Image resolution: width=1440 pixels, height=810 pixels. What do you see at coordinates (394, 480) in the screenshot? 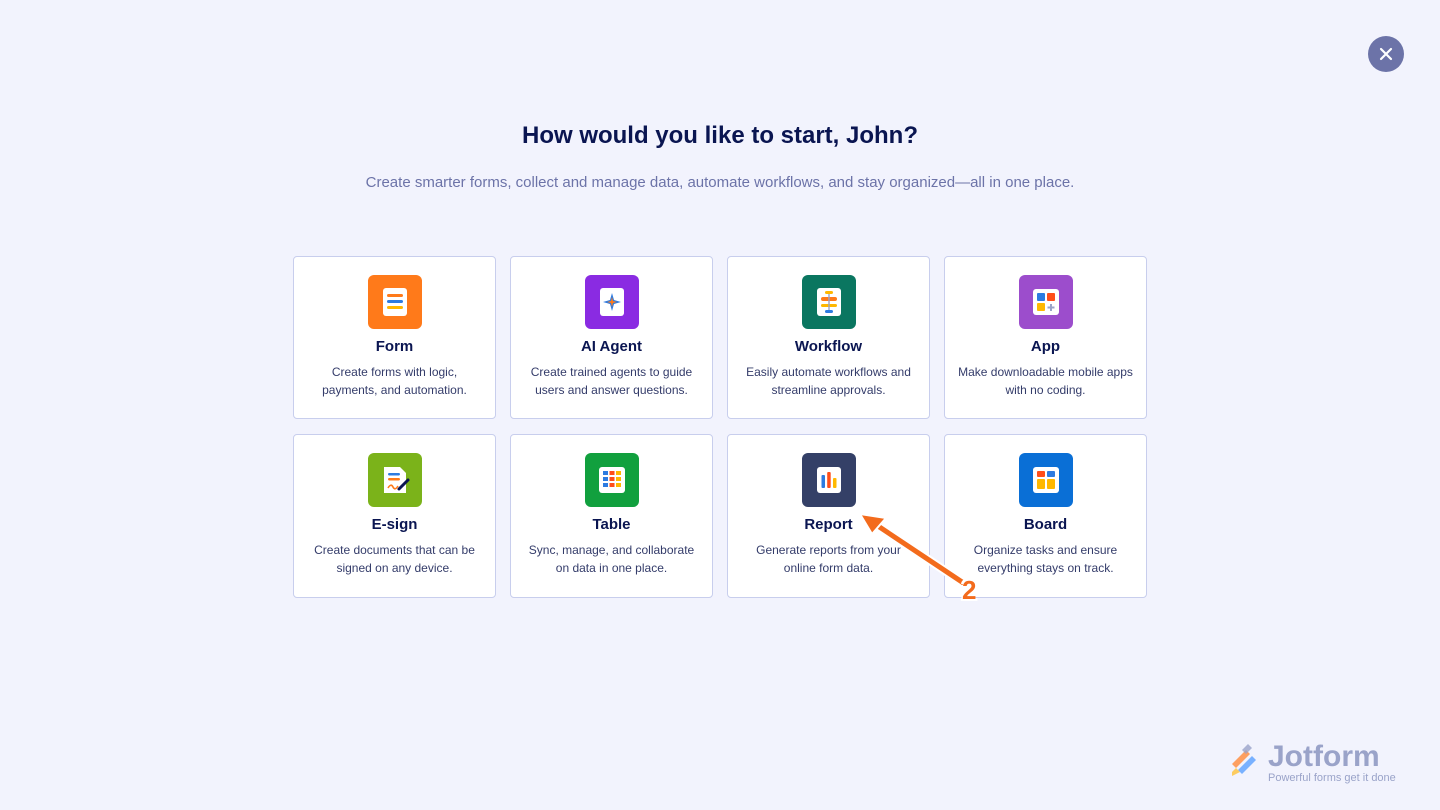
I see `esign-icon` at bounding box center [394, 480].